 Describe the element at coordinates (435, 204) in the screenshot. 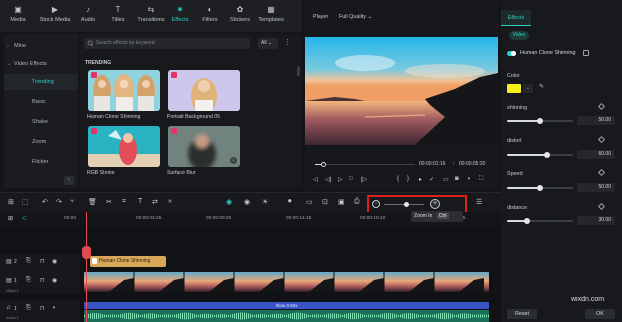

I see `zoom-in-button: +` at that location.